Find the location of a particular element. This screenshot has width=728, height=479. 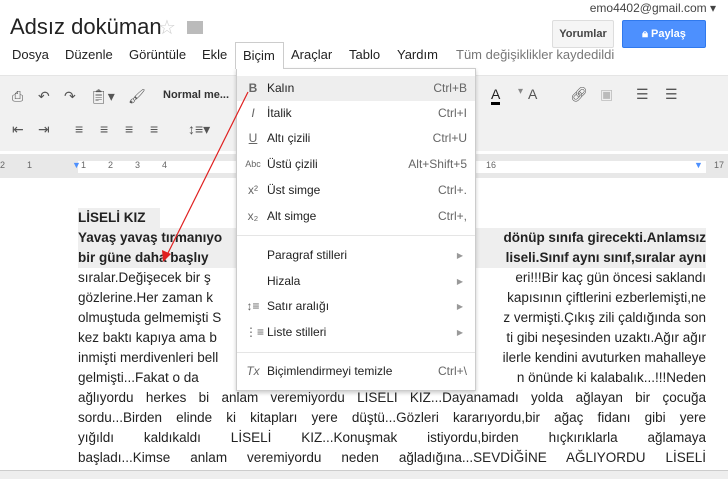

format-icon: x² is located at coordinates (253, 190).